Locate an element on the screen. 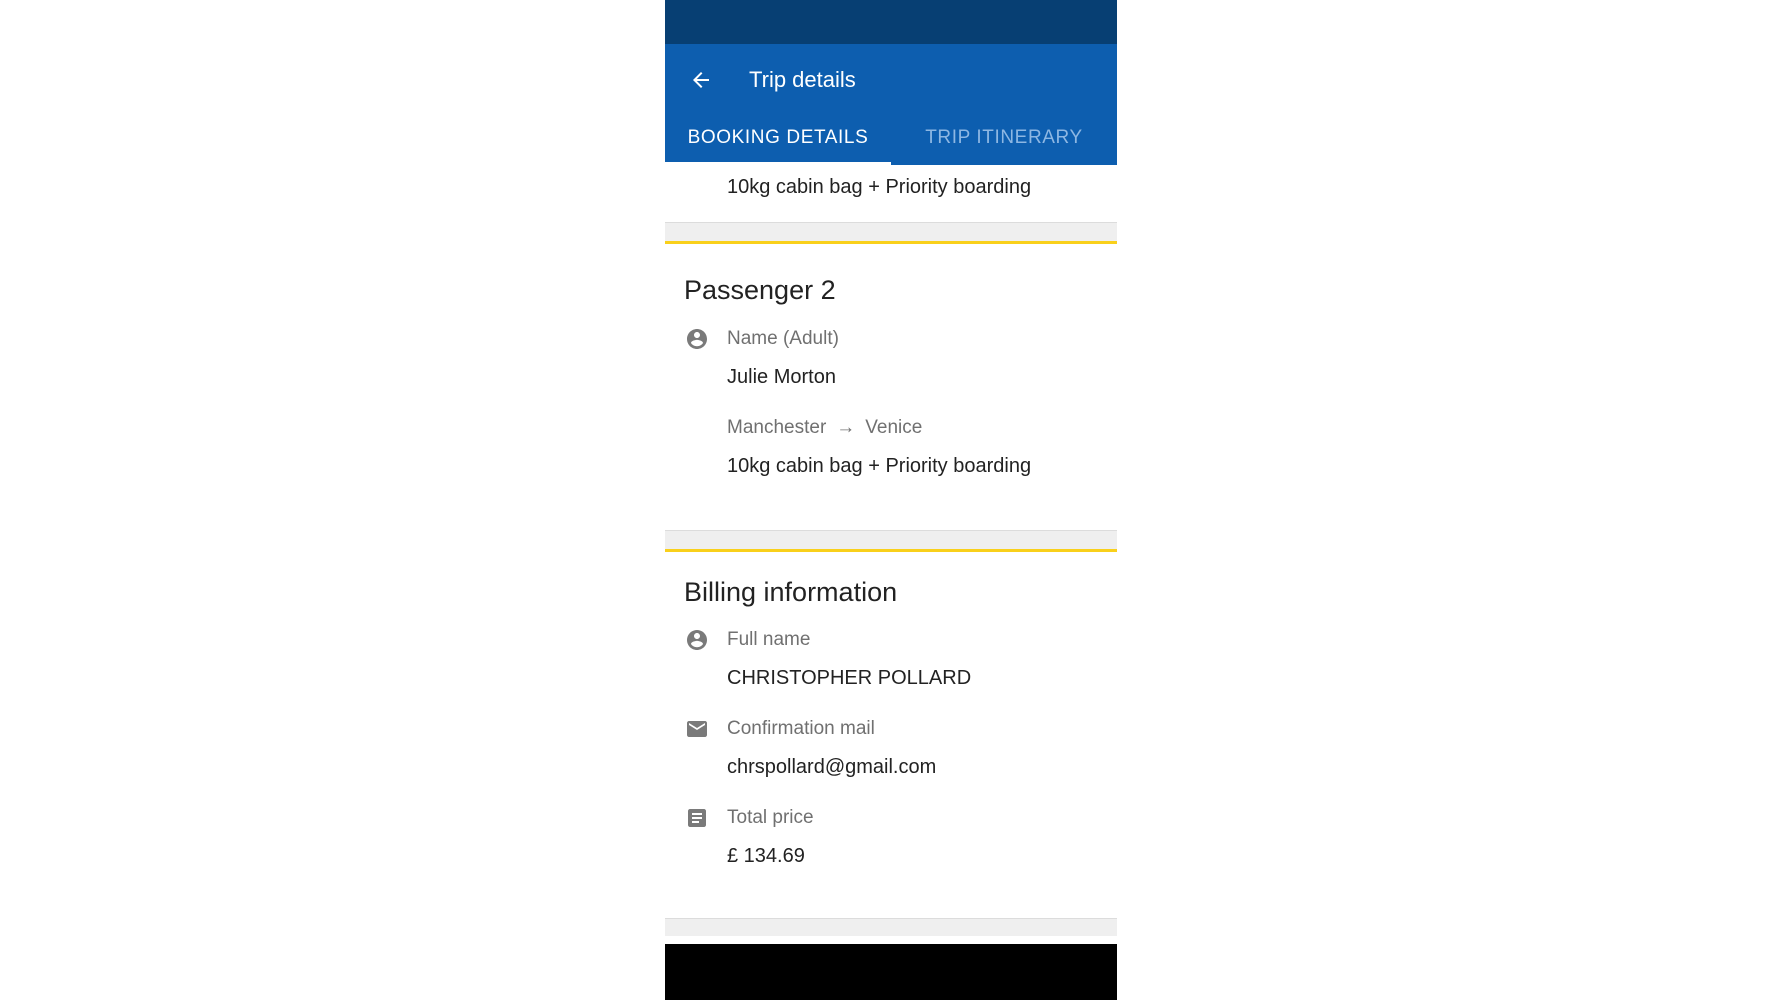 The image size is (1778, 1000). email-value: chrspollard@gmail.com is located at coordinates (832, 767).